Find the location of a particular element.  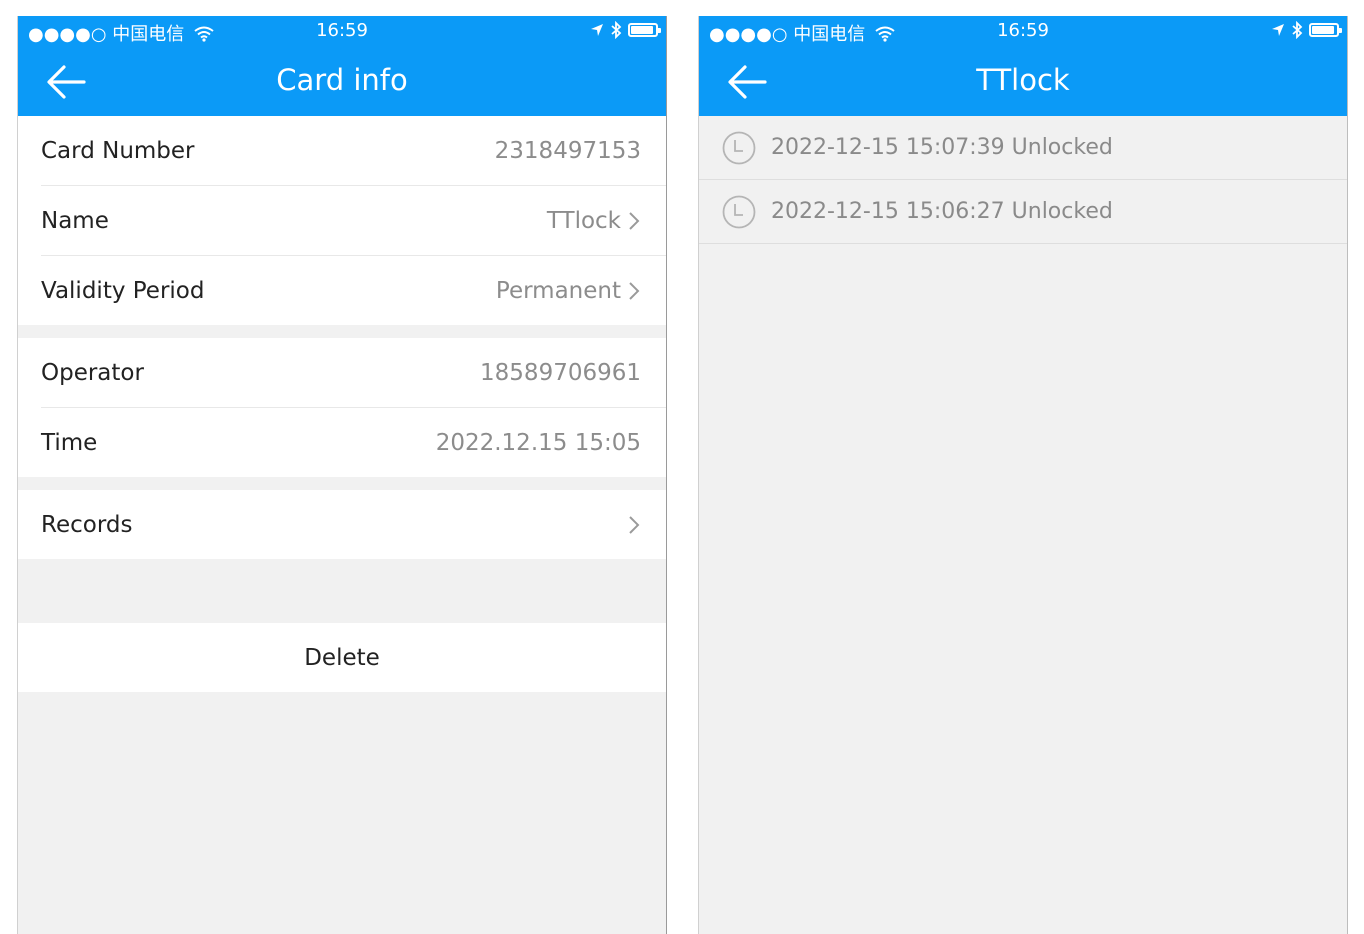

record-text: 2022-12-15 15:07:39 Unlocked is located at coordinates (942, 147).